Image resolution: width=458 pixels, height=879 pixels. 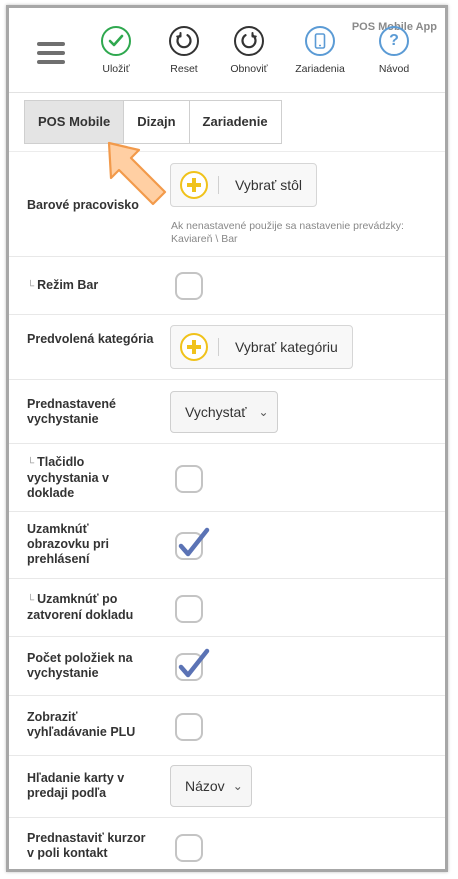 I want to click on prepare-select-value: Vychystať, so click(x=216, y=412).